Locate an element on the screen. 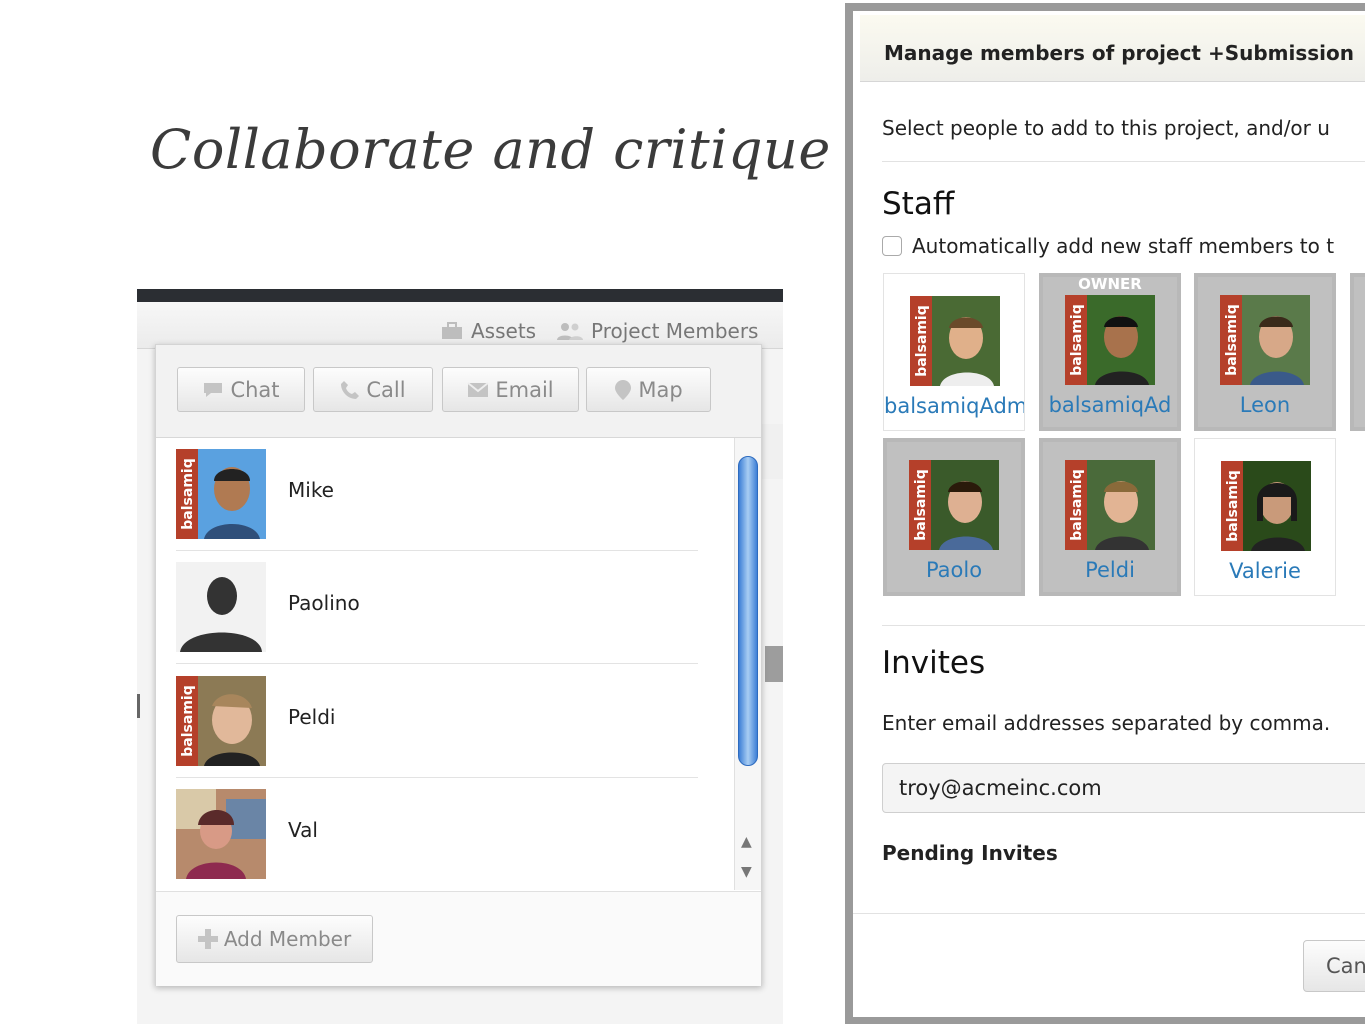 The height and width of the screenshot is (1024, 1365). chat-button: Chat is located at coordinates (241, 389).